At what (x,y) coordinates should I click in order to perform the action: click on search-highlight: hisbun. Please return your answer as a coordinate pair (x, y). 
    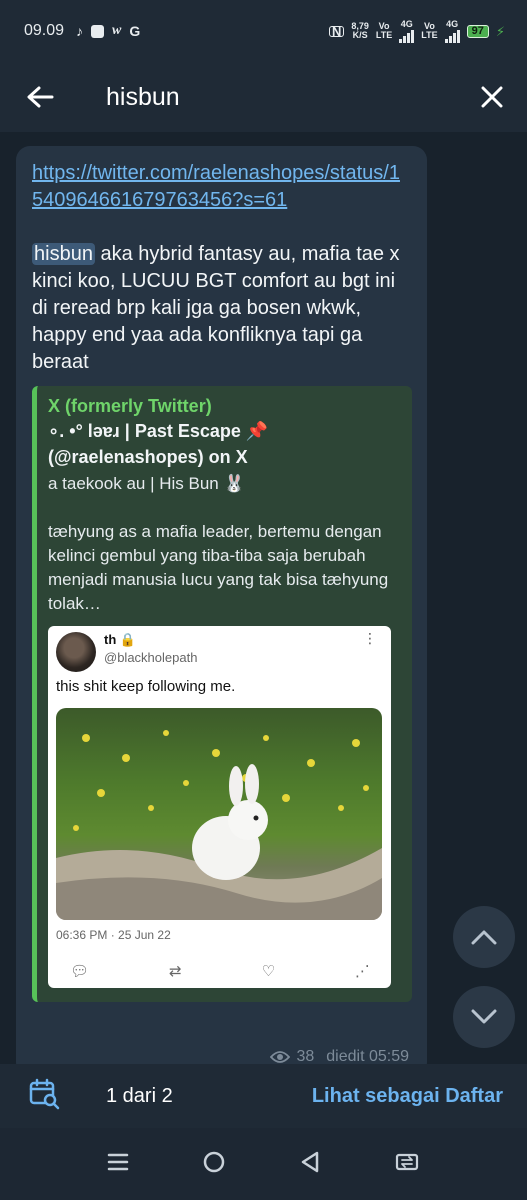
    Looking at the image, I should click on (63, 254).